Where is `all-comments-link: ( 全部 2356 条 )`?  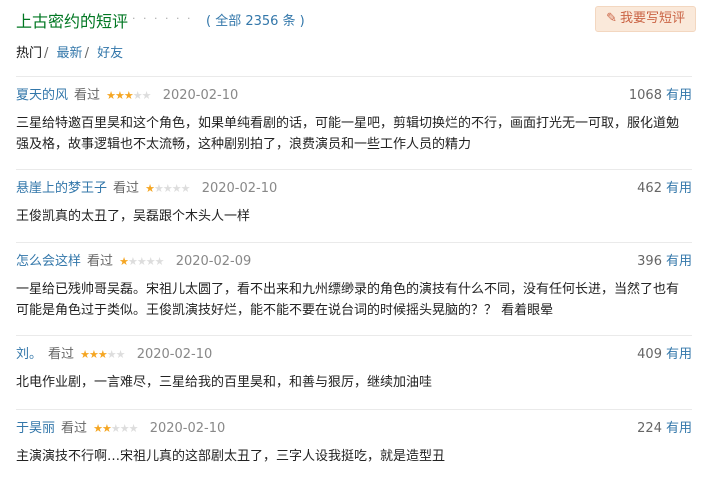 all-comments-link: ( 全部 2356 条 ) is located at coordinates (255, 19).